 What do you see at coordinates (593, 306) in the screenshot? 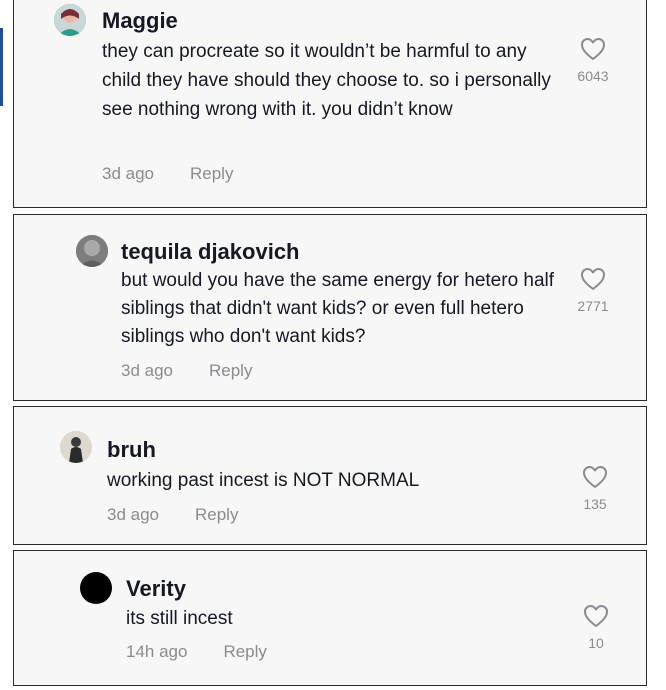
I see `like-count: 2771` at bounding box center [593, 306].